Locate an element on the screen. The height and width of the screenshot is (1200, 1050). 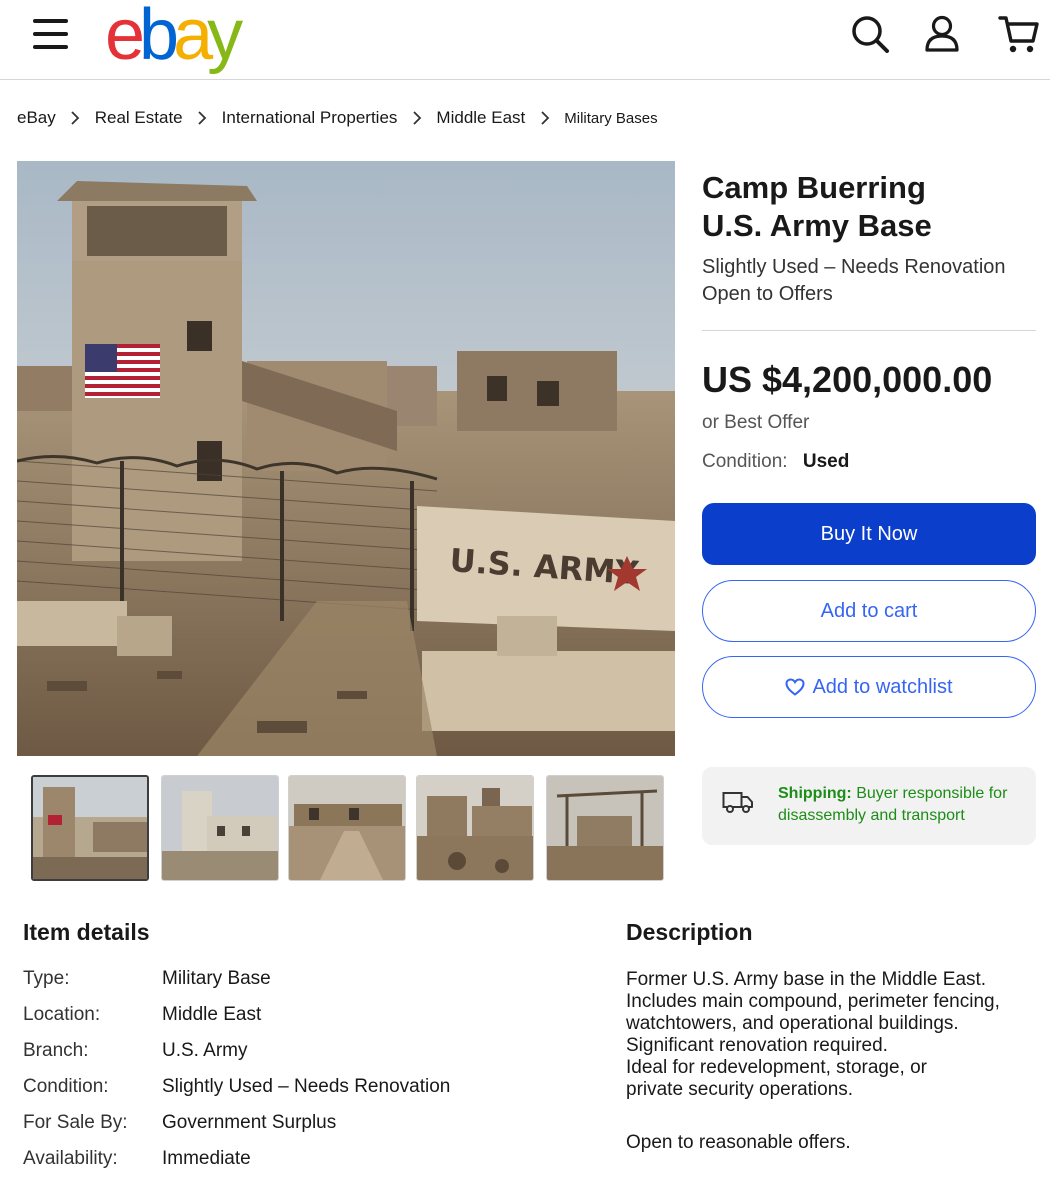
breadcrumb-item-middle-east: Middle East is located at coordinates (480, 118).